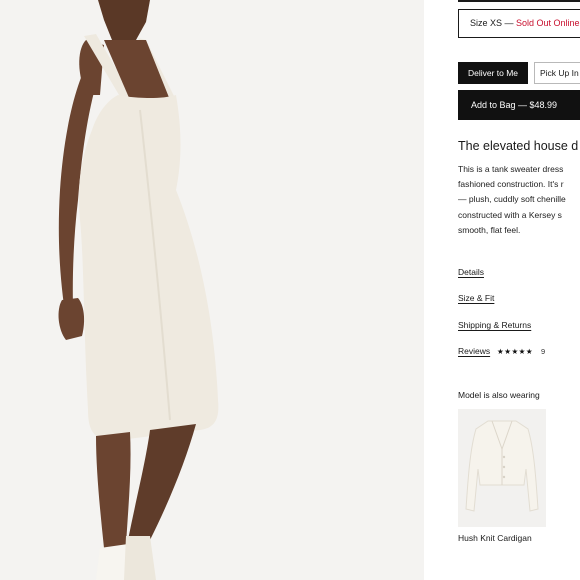  What do you see at coordinates (519, 105) in the screenshot?
I see `add-to-bag-button: Add to Bag — $48.99` at bounding box center [519, 105].